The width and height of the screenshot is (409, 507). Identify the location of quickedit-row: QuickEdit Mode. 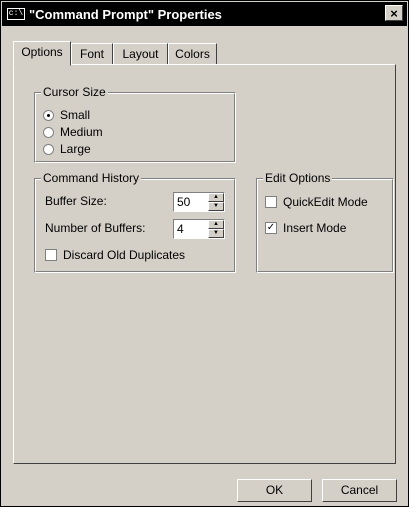
(316, 202).